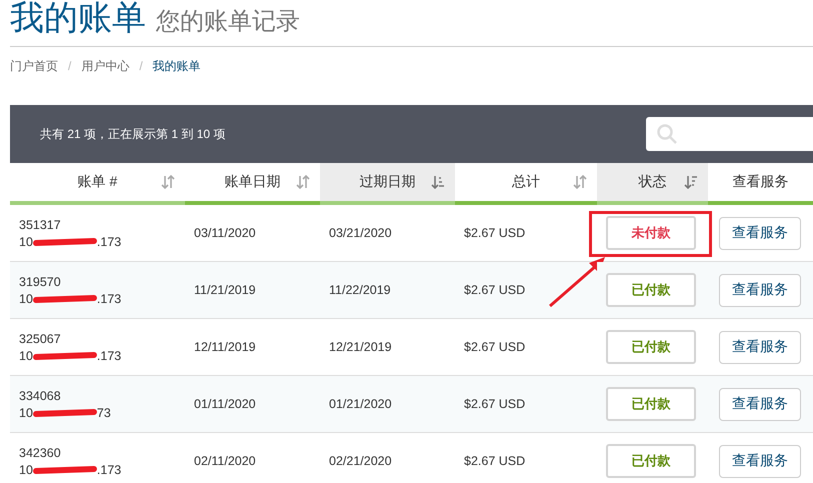 The width and height of the screenshot is (813, 483). What do you see at coordinates (729, 134) in the screenshot?
I see `search-field` at bounding box center [729, 134].